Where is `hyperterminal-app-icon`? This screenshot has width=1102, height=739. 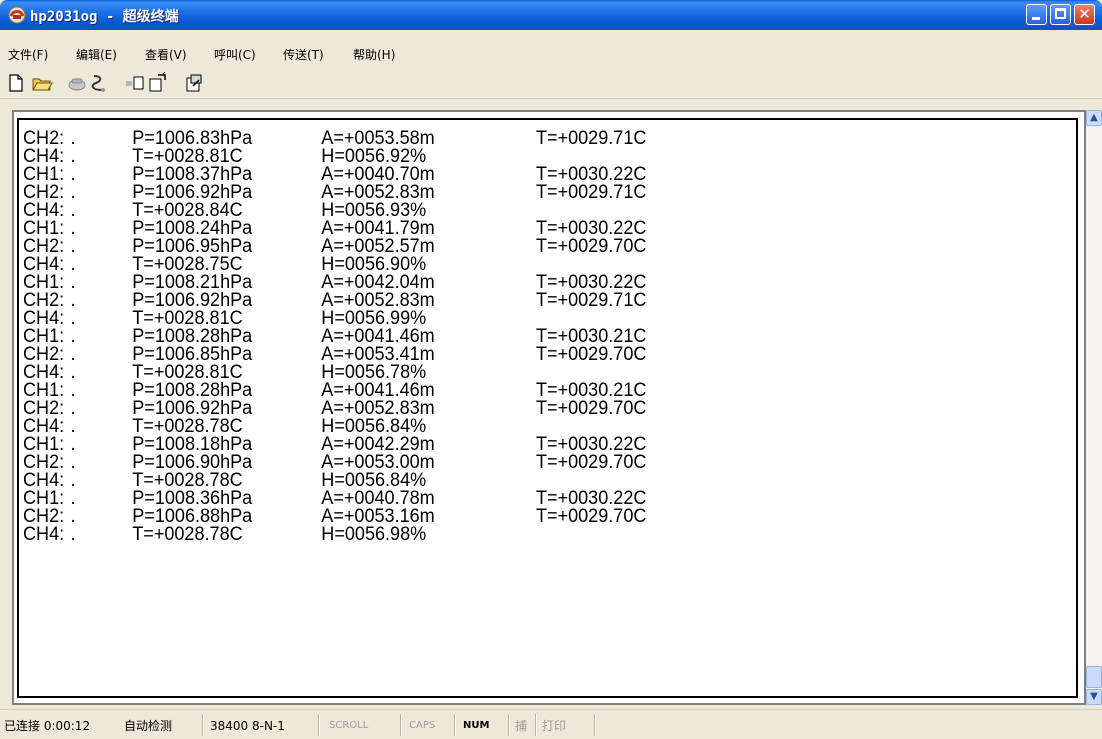 hyperterminal-app-icon is located at coordinates (17, 15).